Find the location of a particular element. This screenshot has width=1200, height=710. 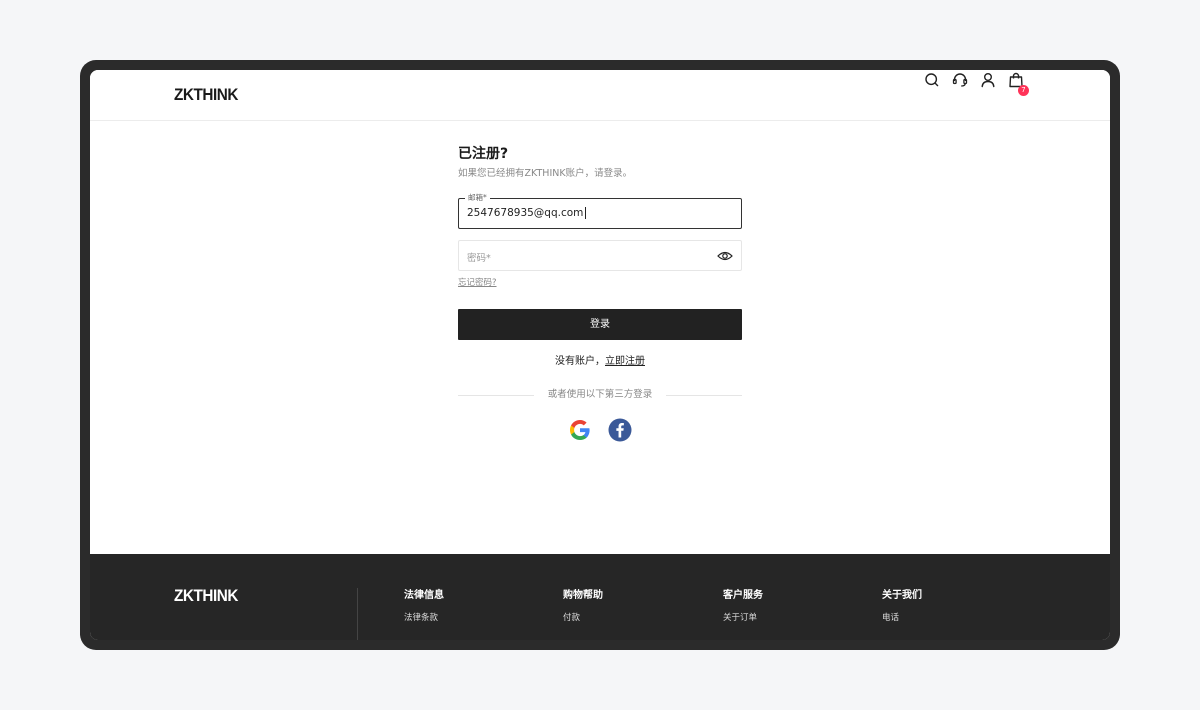

footer-col-title: 关于我们 is located at coordinates (902, 595).